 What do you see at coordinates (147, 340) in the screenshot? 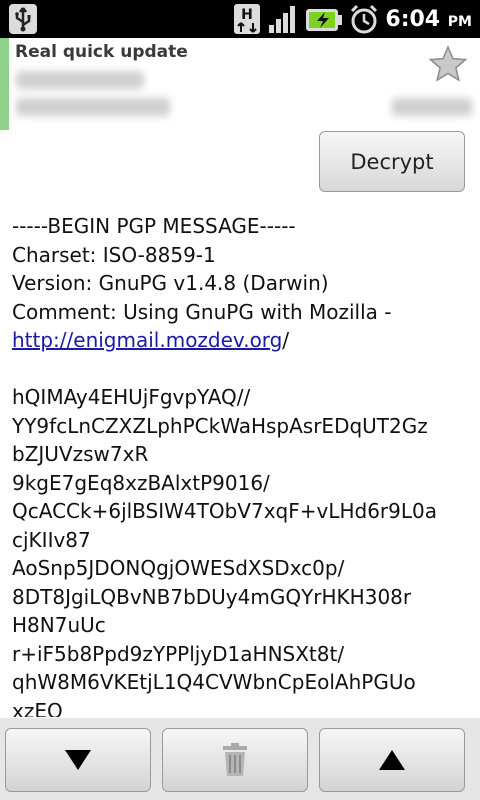
I see `enigmail-link: http://enigmail.mozdev.org` at bounding box center [147, 340].